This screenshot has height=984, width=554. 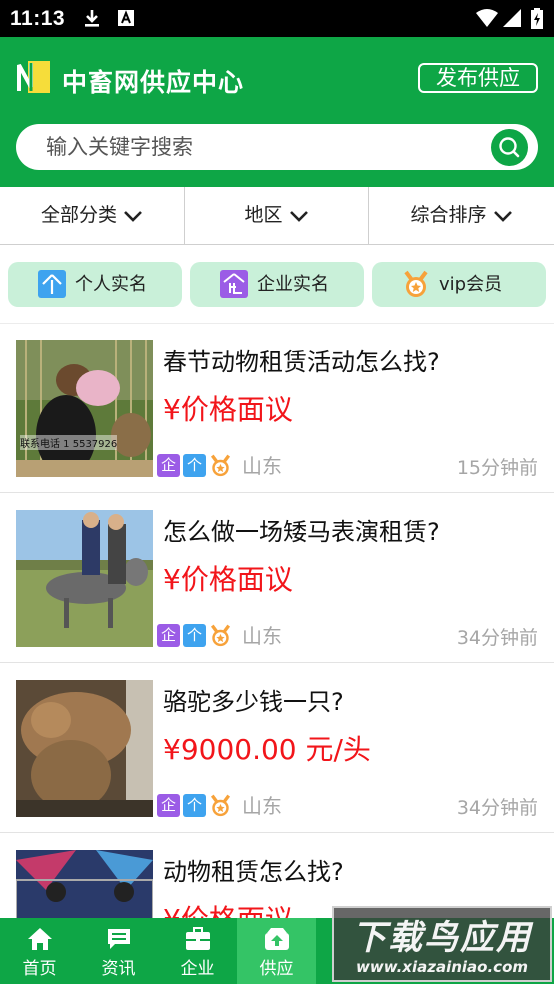 I want to click on chip-label: 个人实名, so click(x=111, y=284).